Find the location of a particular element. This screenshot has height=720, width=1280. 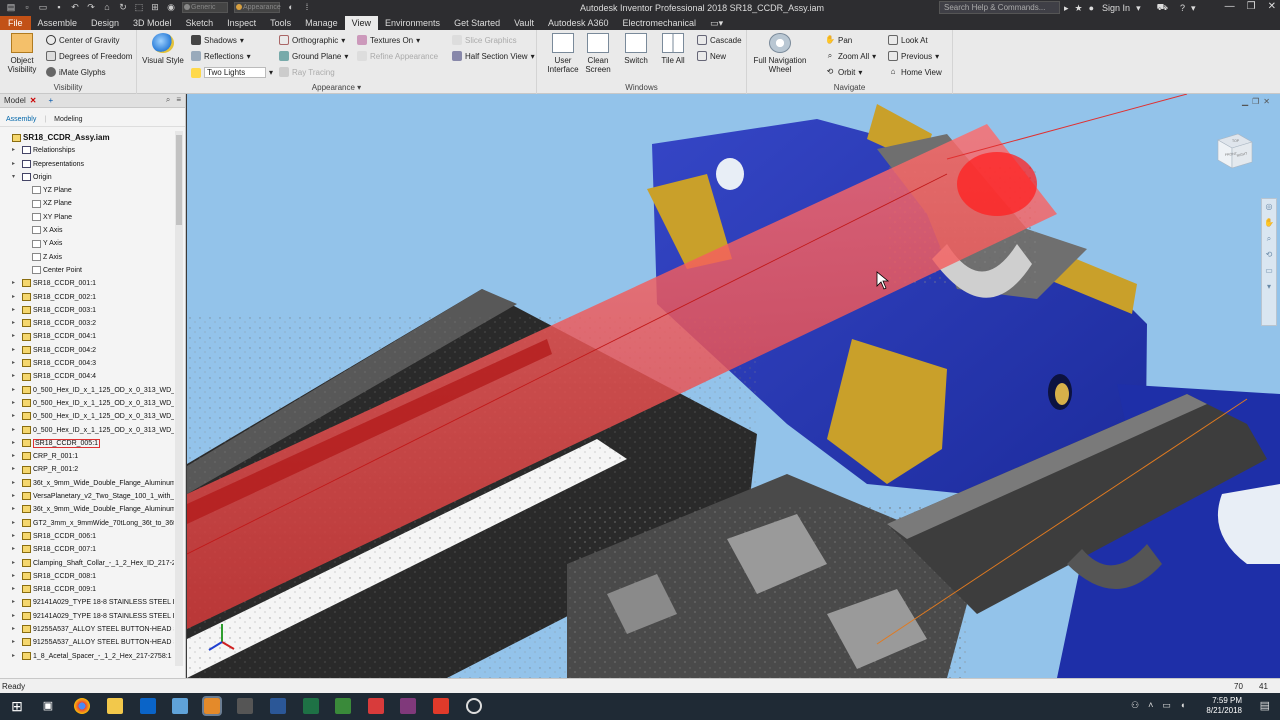

tab-inspect: Inspect is located at coordinates (241, 23).